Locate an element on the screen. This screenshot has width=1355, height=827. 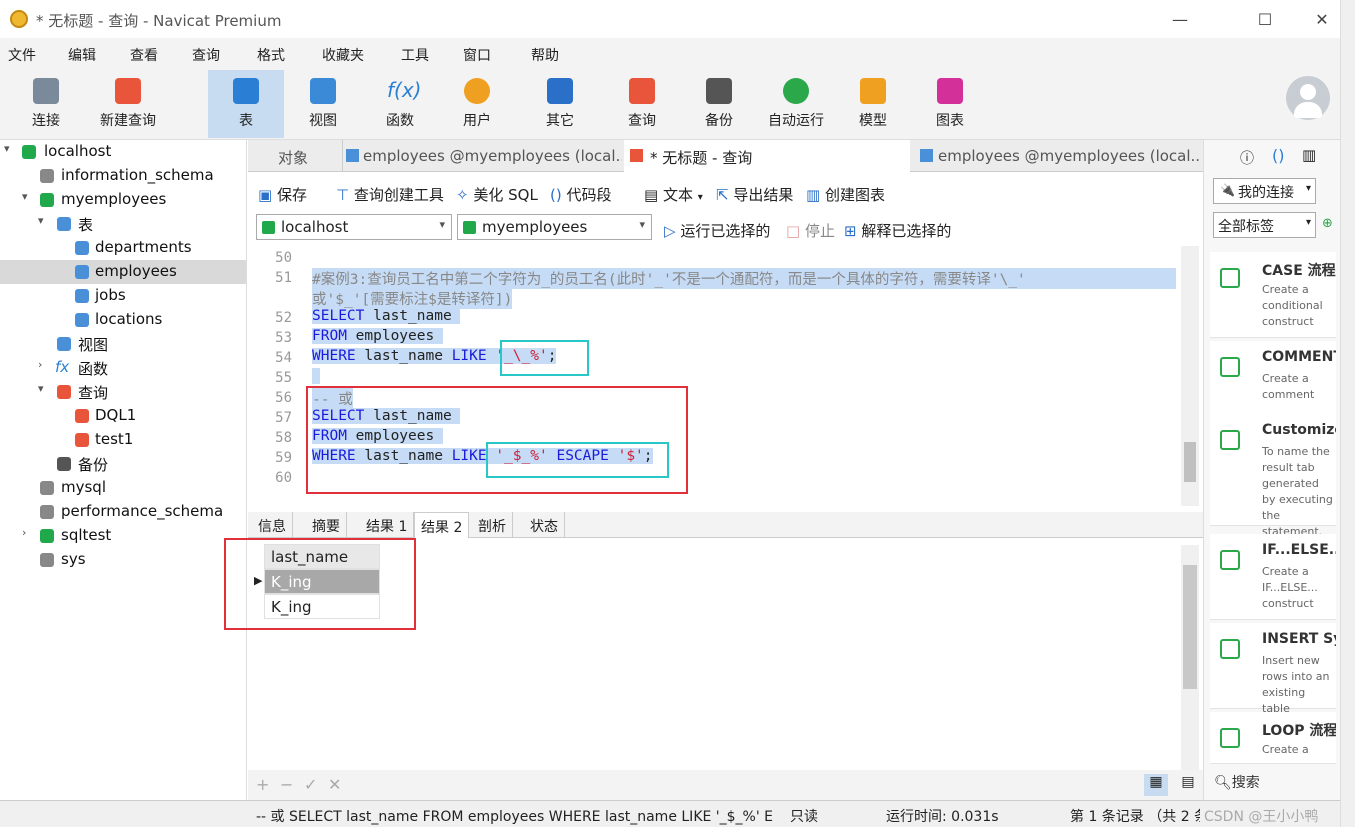
explain-selected-button: ⊞ 解释已选择的 is located at coordinates (897, 230).